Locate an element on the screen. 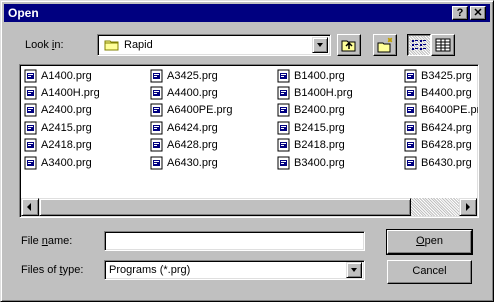  create-new-folder-icon is located at coordinates (385, 45).